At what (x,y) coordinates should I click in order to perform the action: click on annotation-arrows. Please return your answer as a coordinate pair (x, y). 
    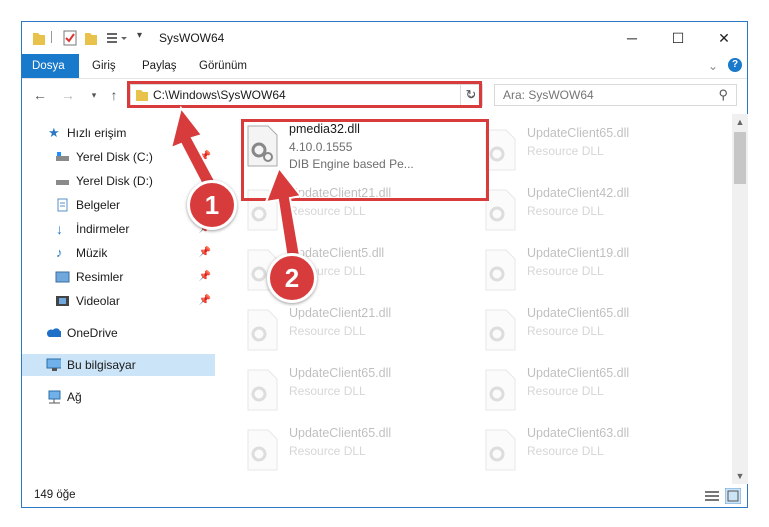
    Looking at the image, I should click on (236, 182).